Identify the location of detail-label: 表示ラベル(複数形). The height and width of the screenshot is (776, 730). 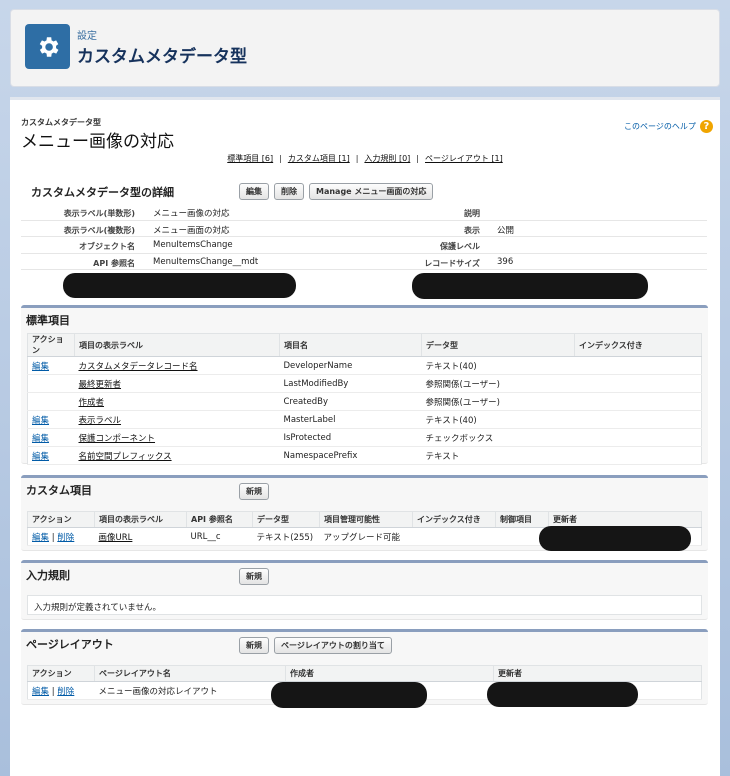
(99, 230).